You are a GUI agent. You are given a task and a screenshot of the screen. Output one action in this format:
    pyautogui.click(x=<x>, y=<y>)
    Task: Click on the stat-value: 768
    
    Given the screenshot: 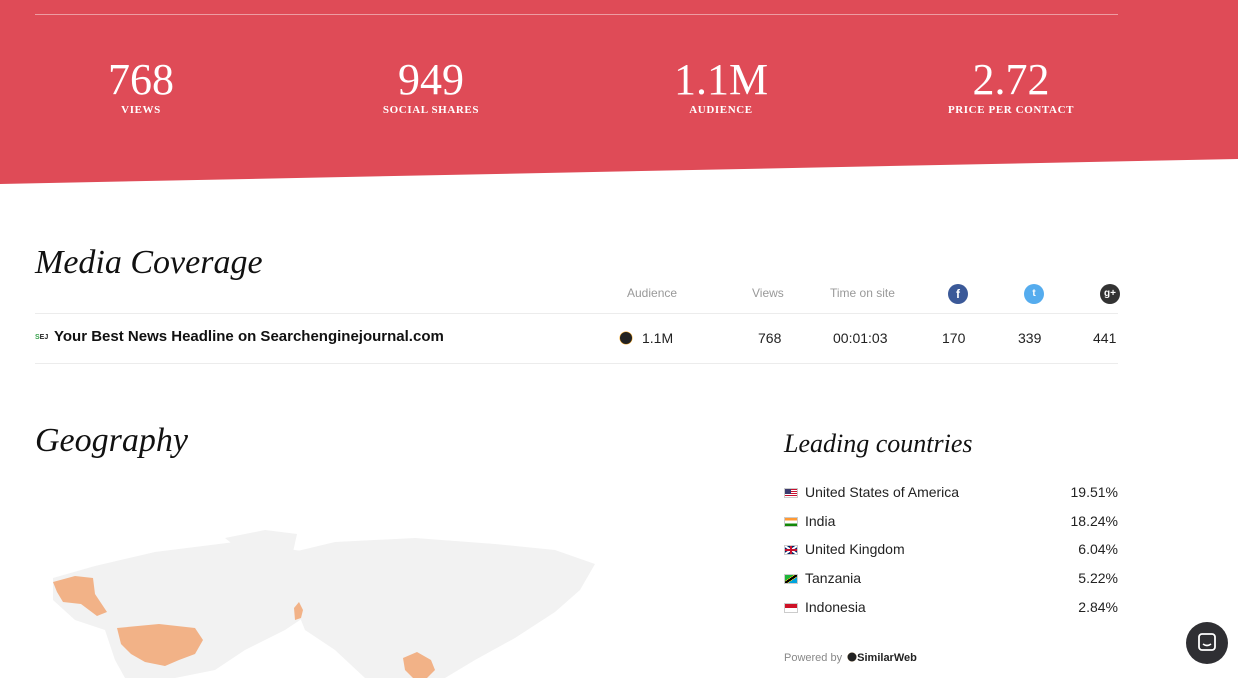 What is the action you would take?
    pyautogui.click(x=141, y=79)
    